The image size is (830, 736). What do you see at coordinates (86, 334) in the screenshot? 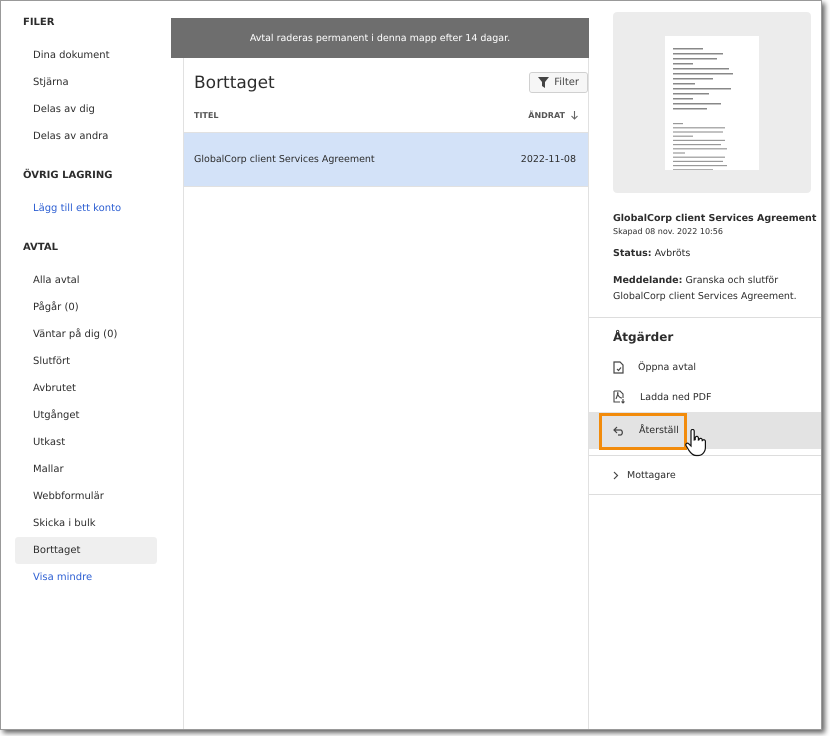
I see `sidebar-item: Väntar på dig (0)` at bounding box center [86, 334].